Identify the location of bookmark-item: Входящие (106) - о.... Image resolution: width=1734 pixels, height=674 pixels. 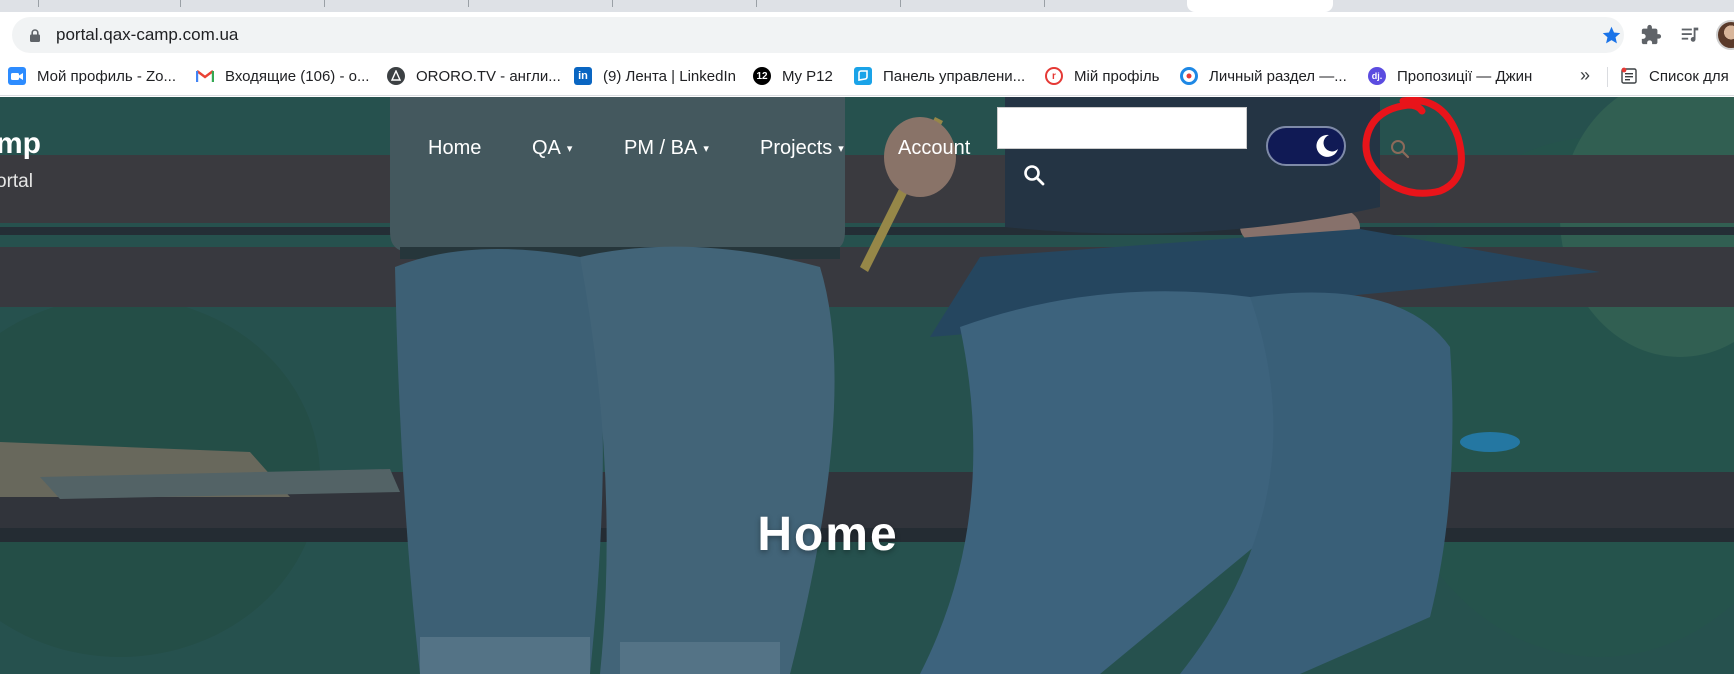
(282, 76).